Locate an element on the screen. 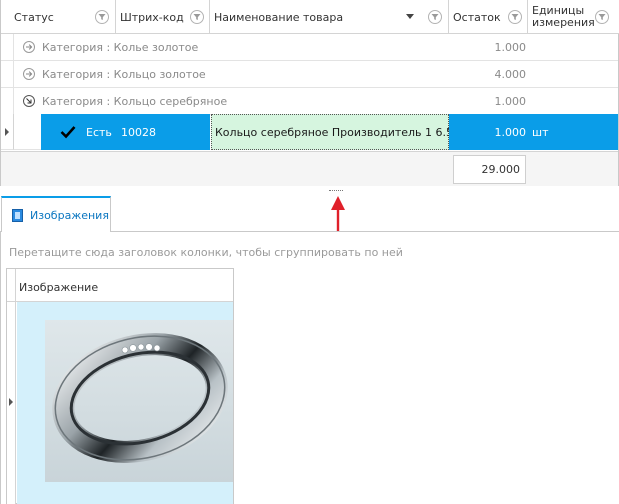 The height and width of the screenshot is (504, 619). group-label: Категория : Колье золотое is located at coordinates (120, 47).